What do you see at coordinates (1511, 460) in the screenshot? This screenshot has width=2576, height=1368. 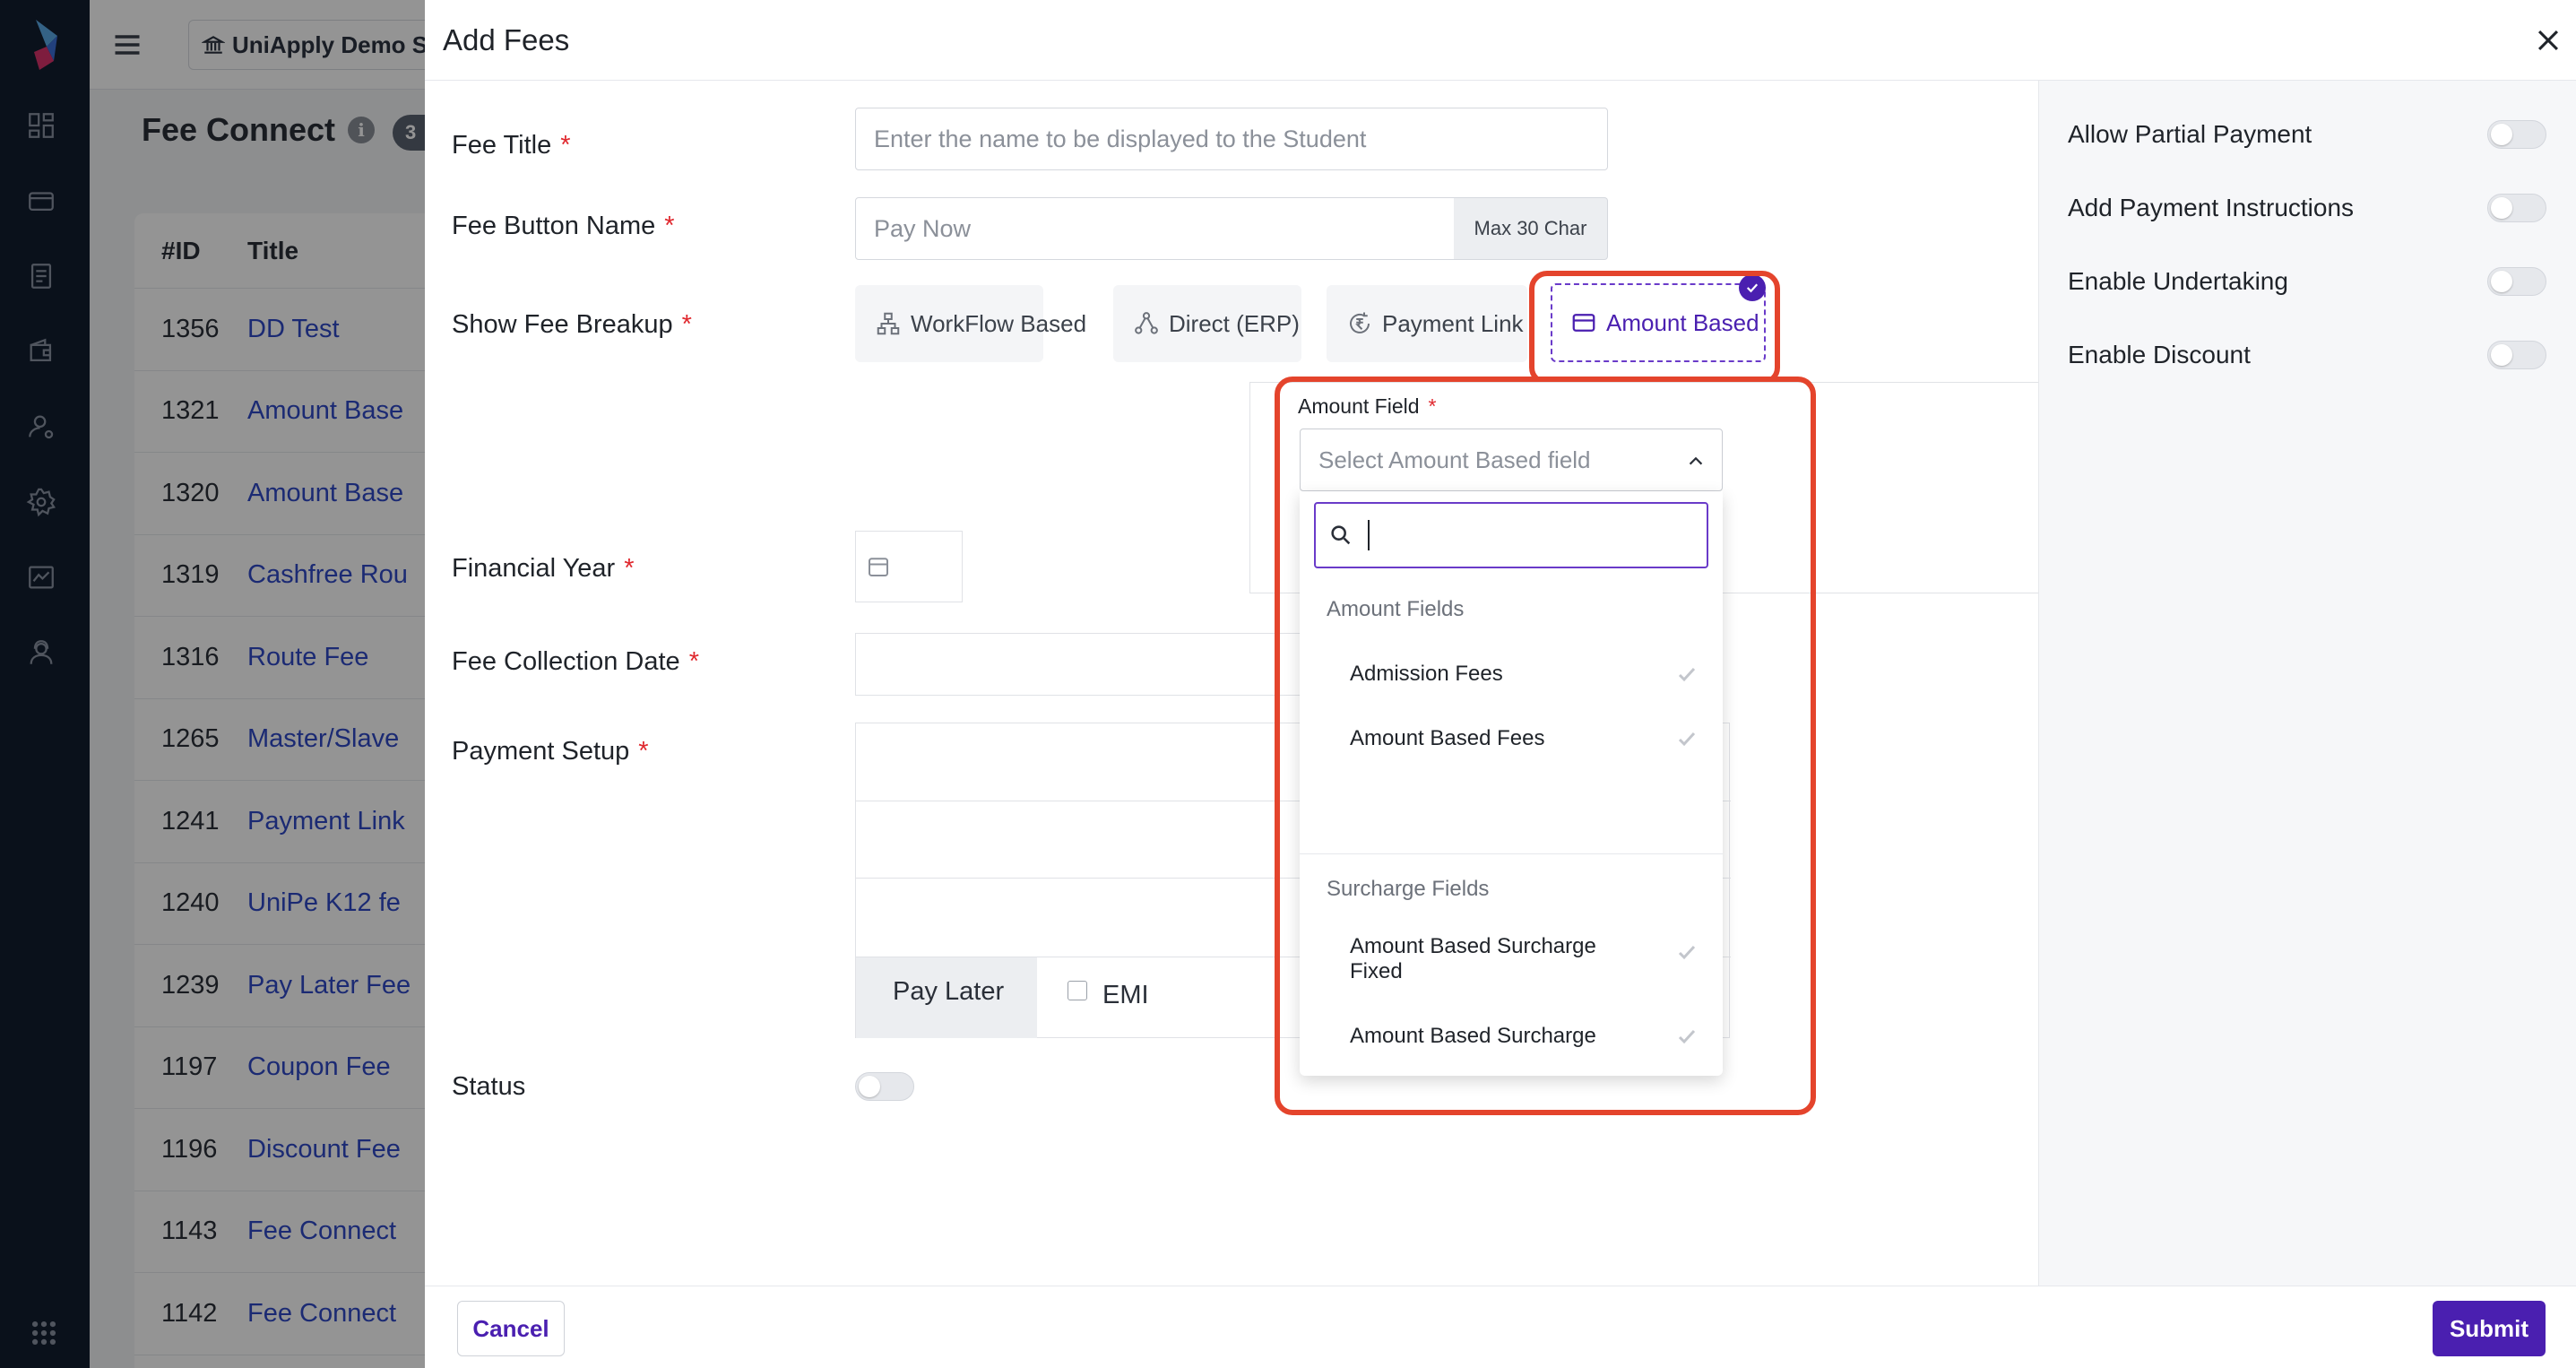 I see `amount-field-select: Select Amount Based field` at bounding box center [1511, 460].